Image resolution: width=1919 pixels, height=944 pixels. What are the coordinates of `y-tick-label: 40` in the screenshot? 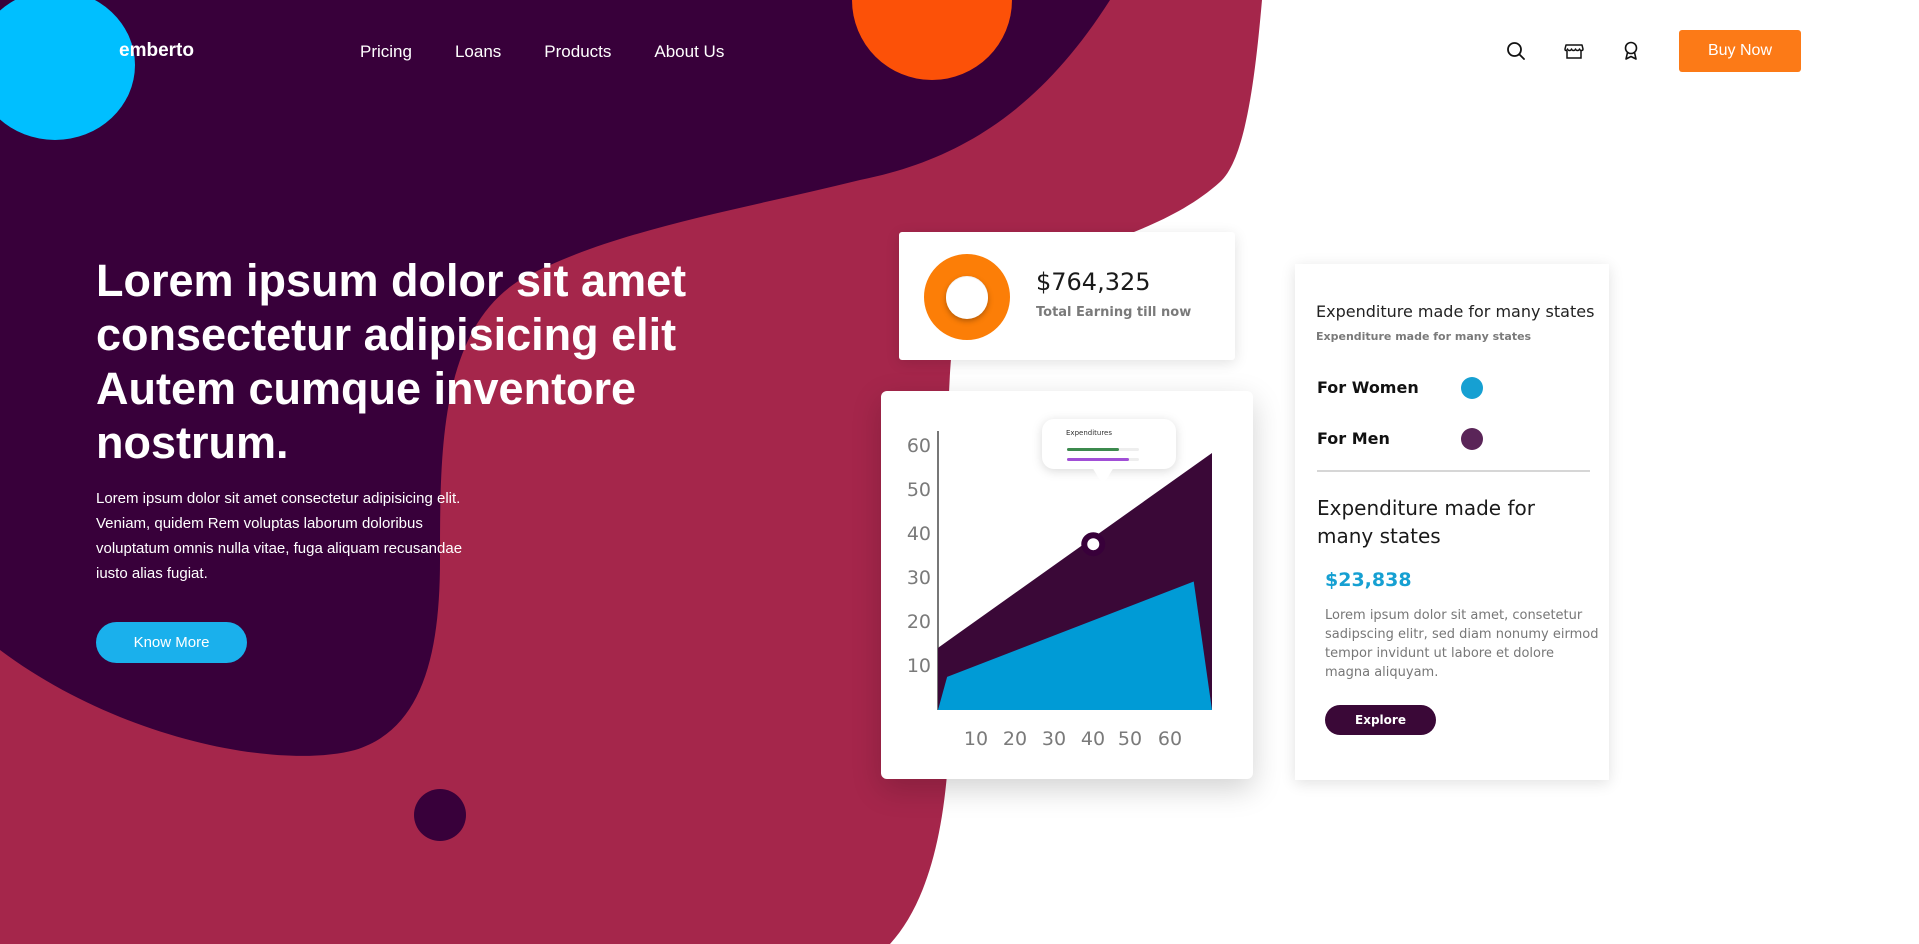 It's located at (919, 534).